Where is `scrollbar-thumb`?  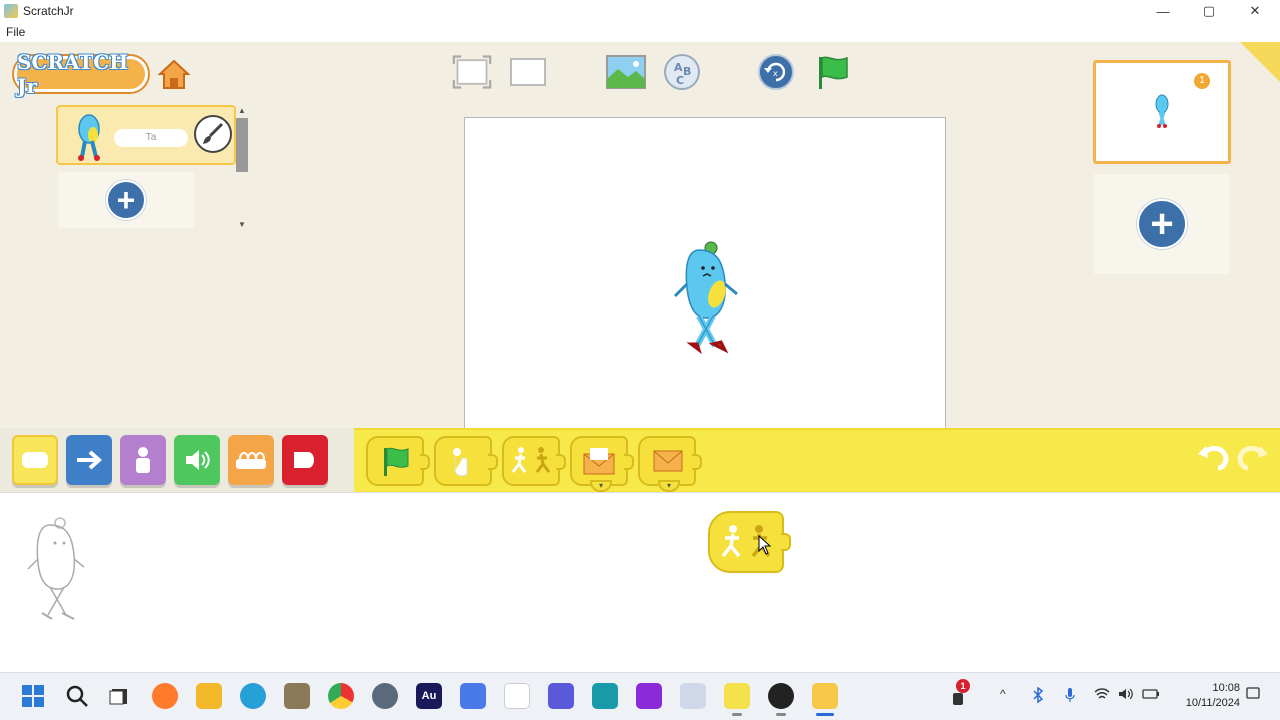 scrollbar-thumb is located at coordinates (242, 145).